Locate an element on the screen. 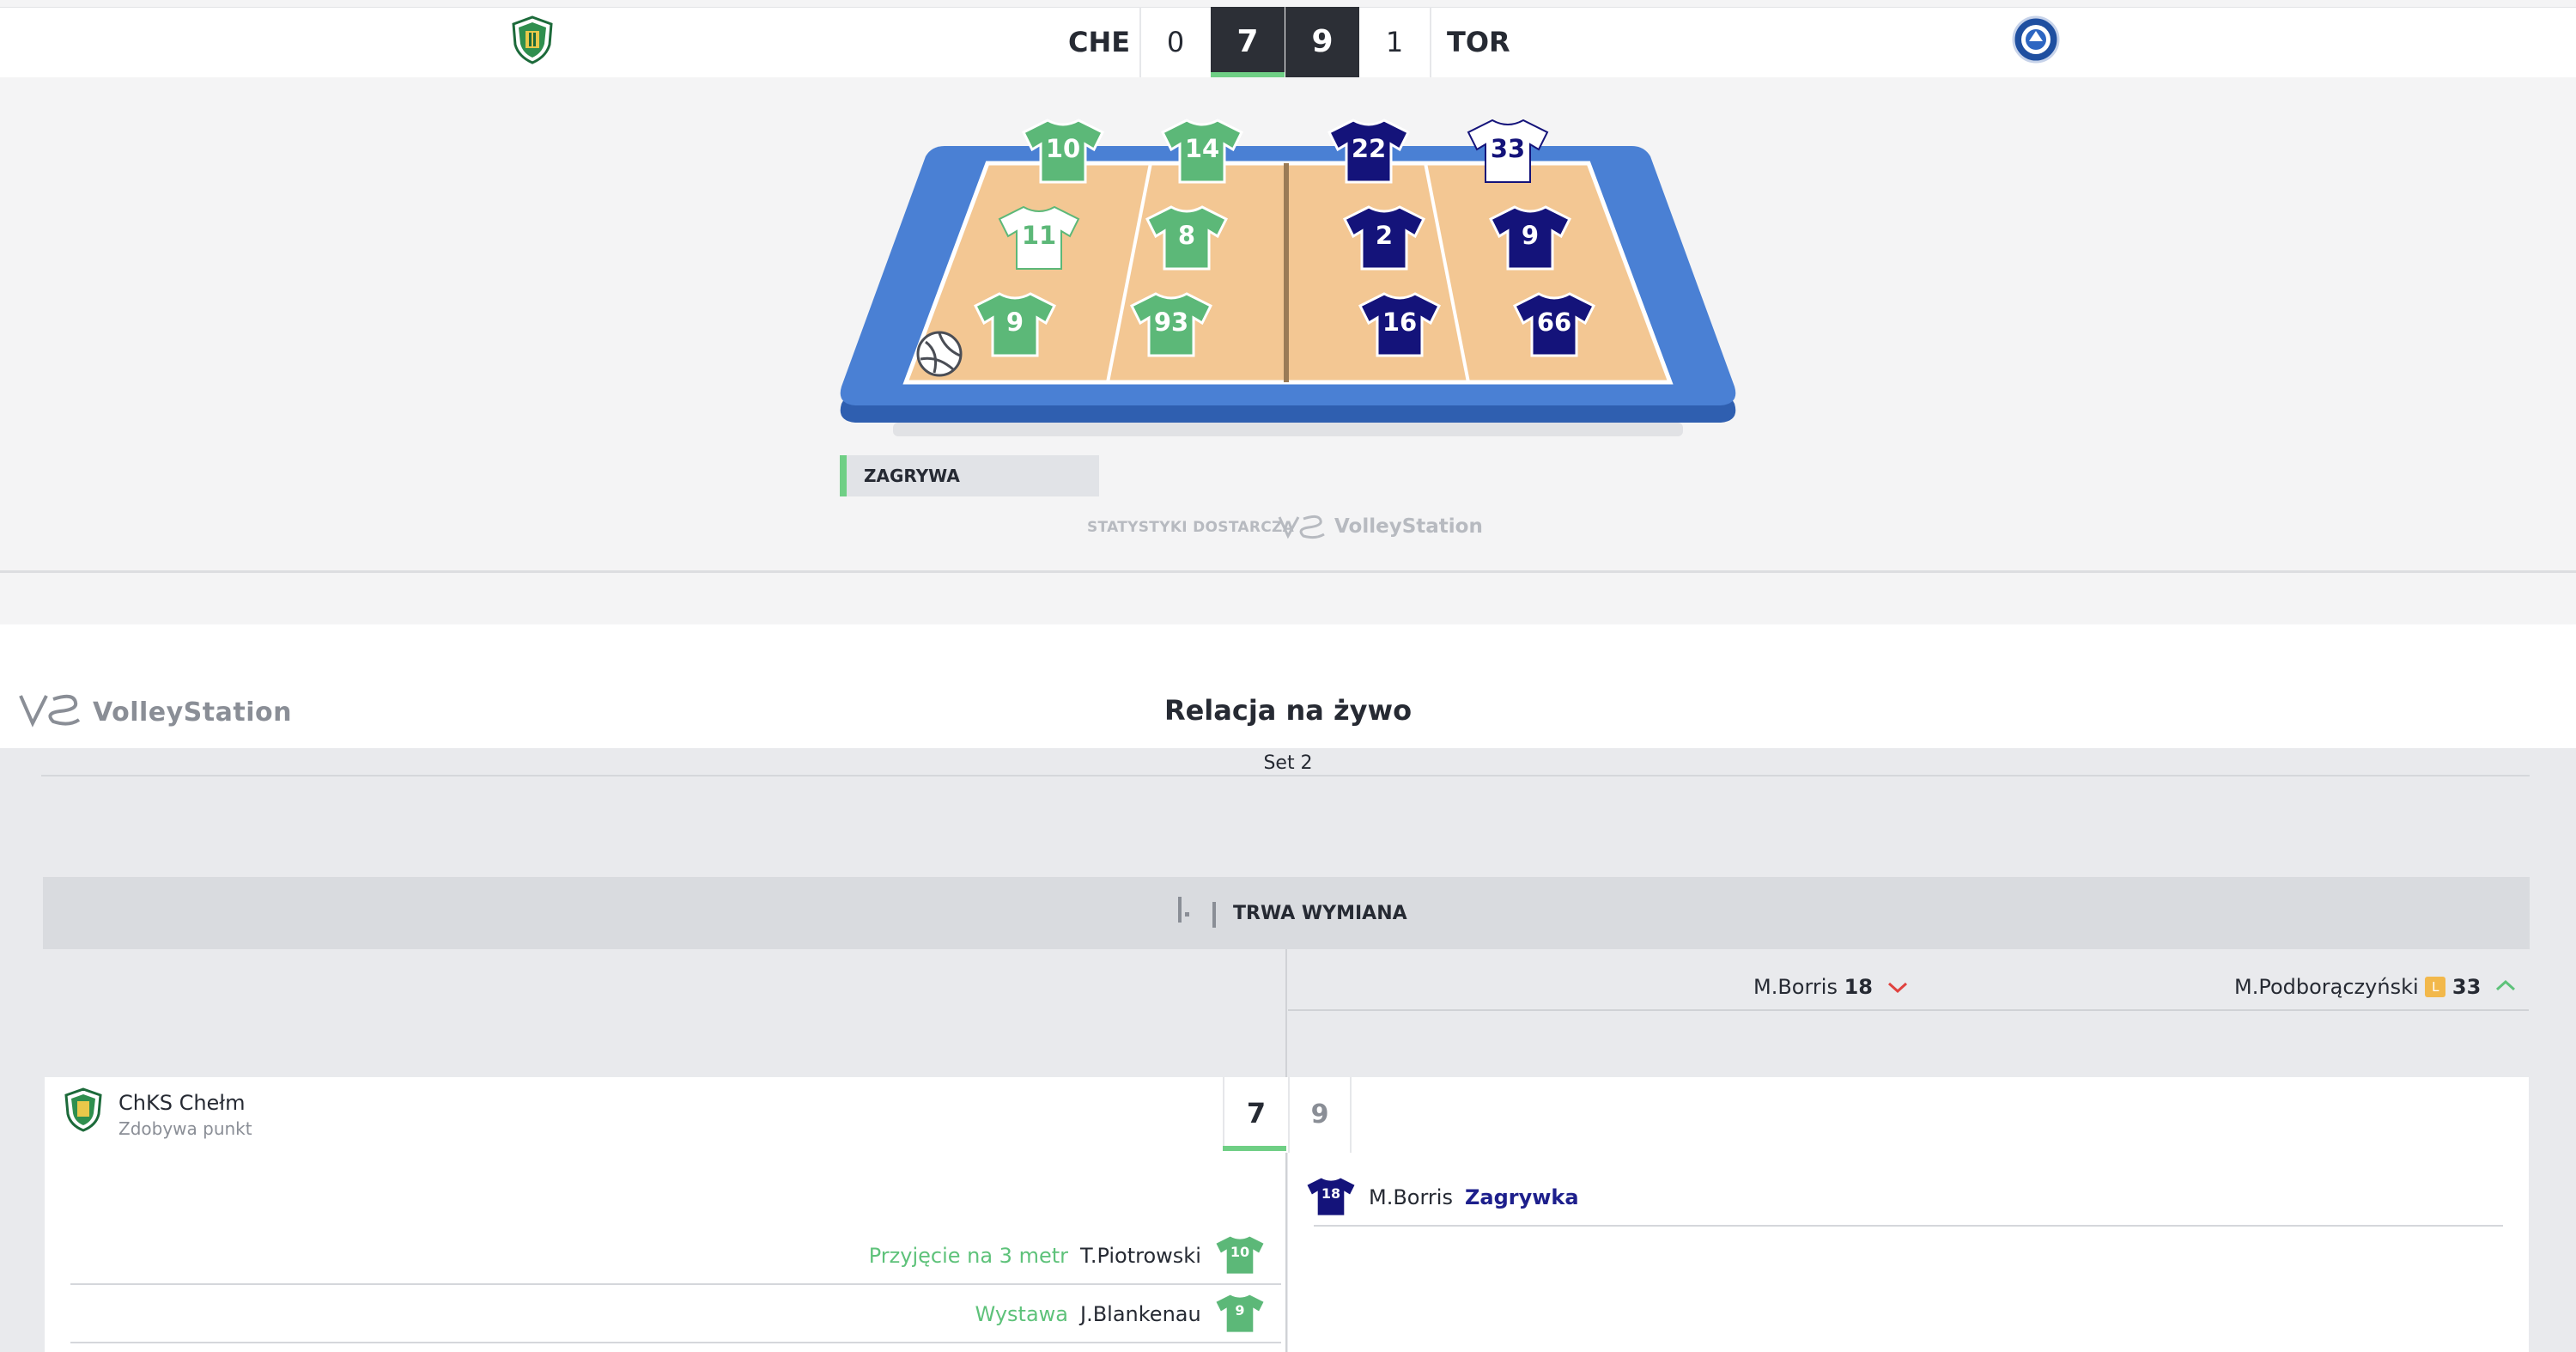 The width and height of the screenshot is (2576, 1352). chevron-up-icon is located at coordinates (2505, 985).